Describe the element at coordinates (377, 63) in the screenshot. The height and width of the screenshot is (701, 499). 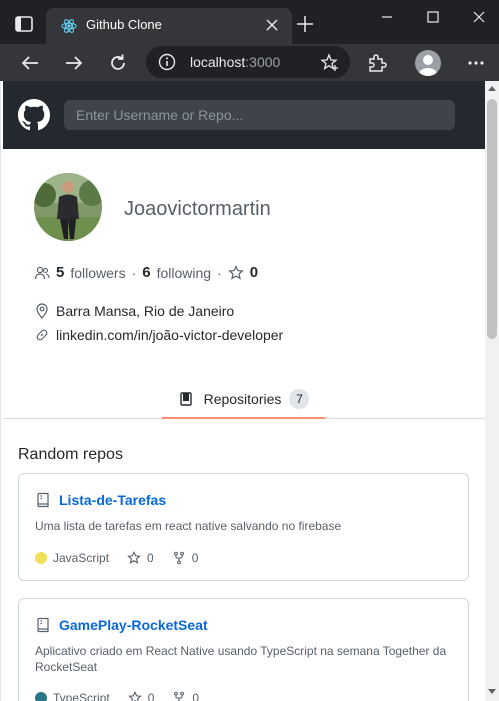
I see `extensions-icon` at that location.